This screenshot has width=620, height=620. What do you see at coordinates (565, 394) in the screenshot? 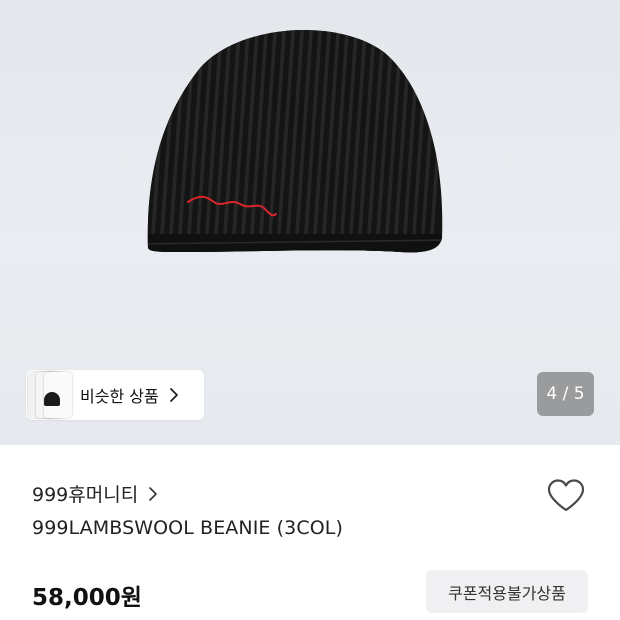
I see `gallery-page-indicator: 4 / 5` at bounding box center [565, 394].